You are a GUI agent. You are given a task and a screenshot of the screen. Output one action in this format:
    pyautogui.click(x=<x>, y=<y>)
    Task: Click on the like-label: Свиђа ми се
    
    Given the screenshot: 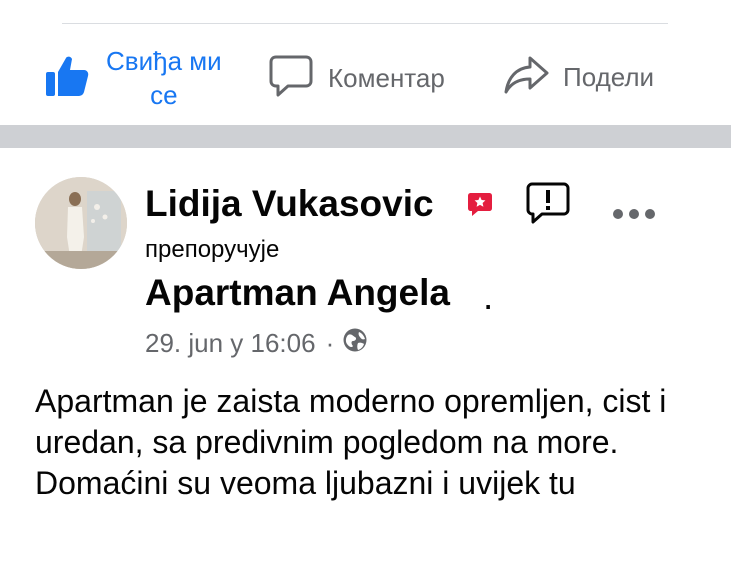 What is the action you would take?
    pyautogui.click(x=164, y=78)
    